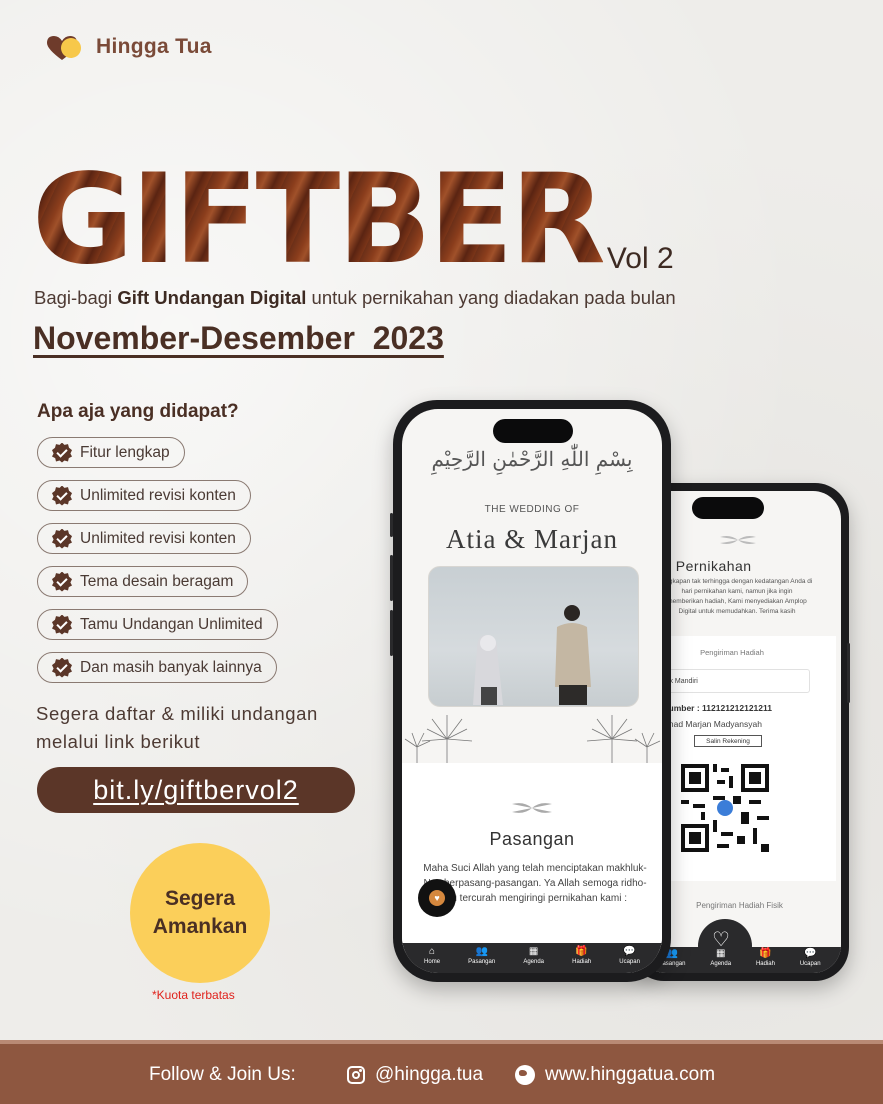 The height and width of the screenshot is (1104, 883). What do you see at coordinates (64, 47) in the screenshot?
I see `brand-logo-icon` at bounding box center [64, 47].